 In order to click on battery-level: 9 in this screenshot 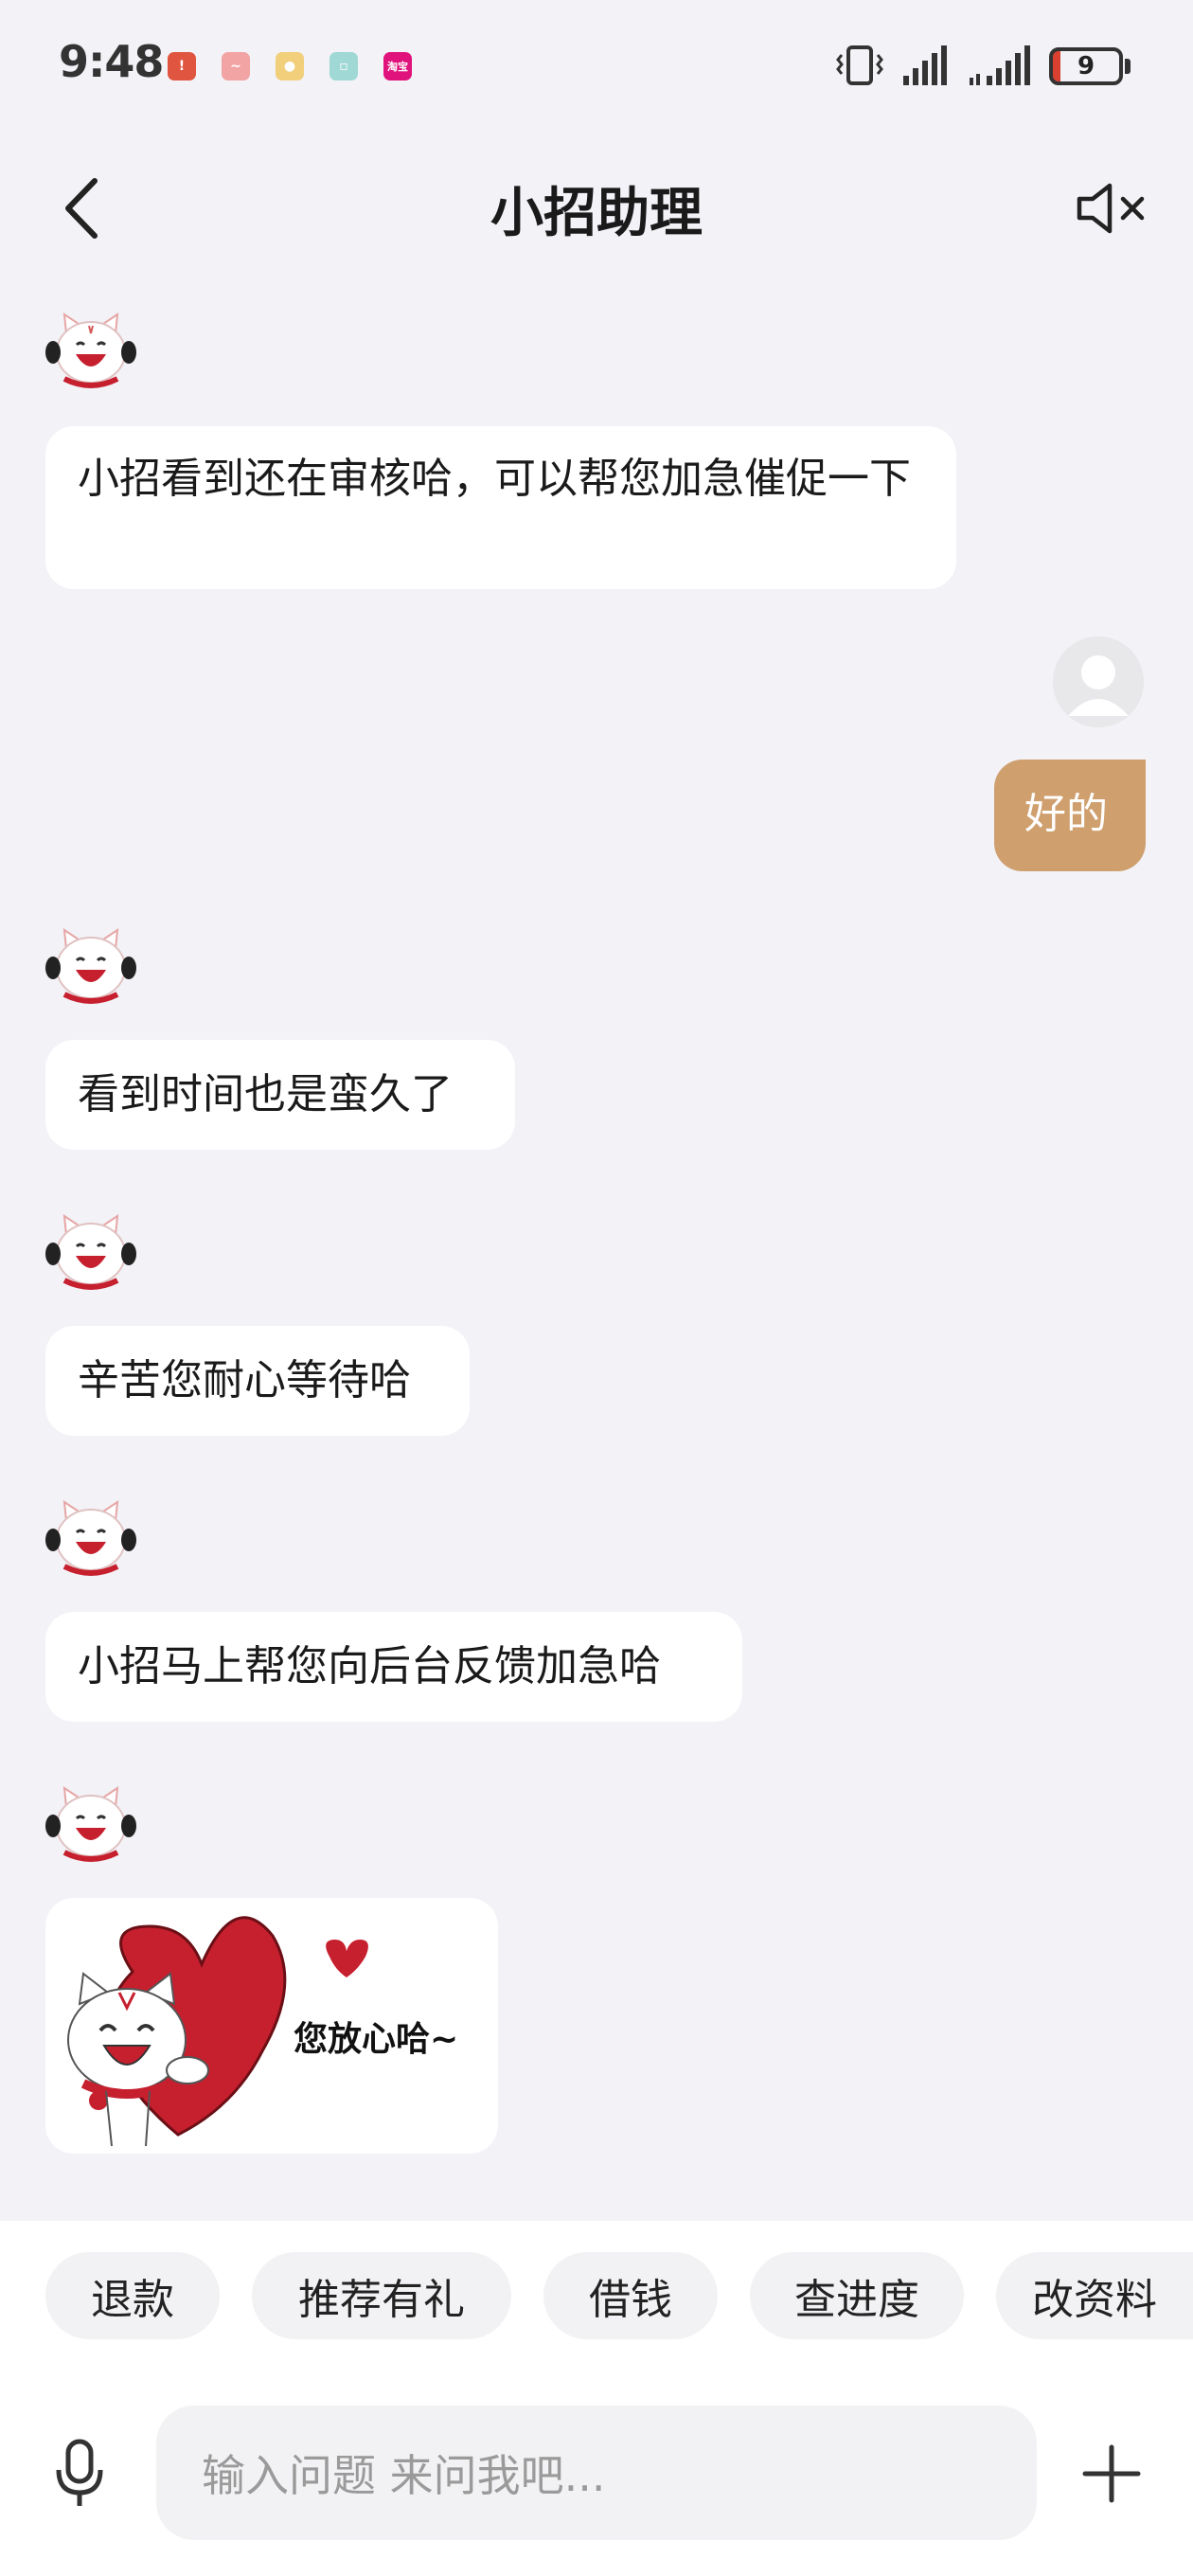, I will do `click(1086, 66)`.